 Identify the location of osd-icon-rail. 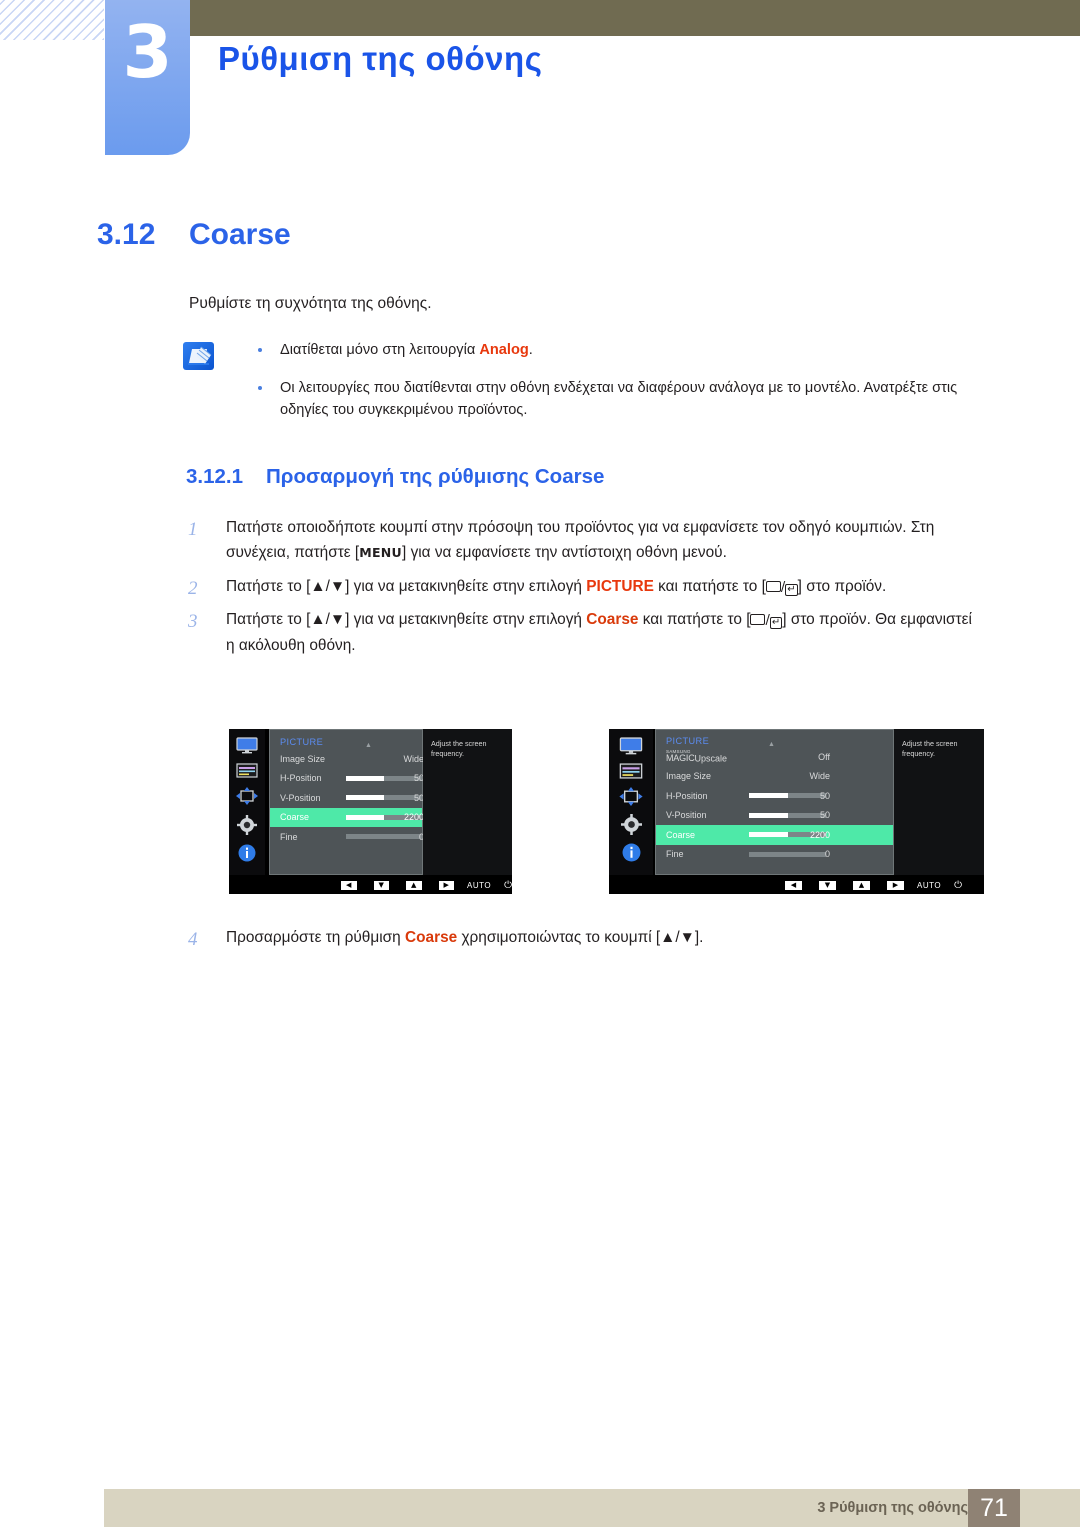
(631, 802).